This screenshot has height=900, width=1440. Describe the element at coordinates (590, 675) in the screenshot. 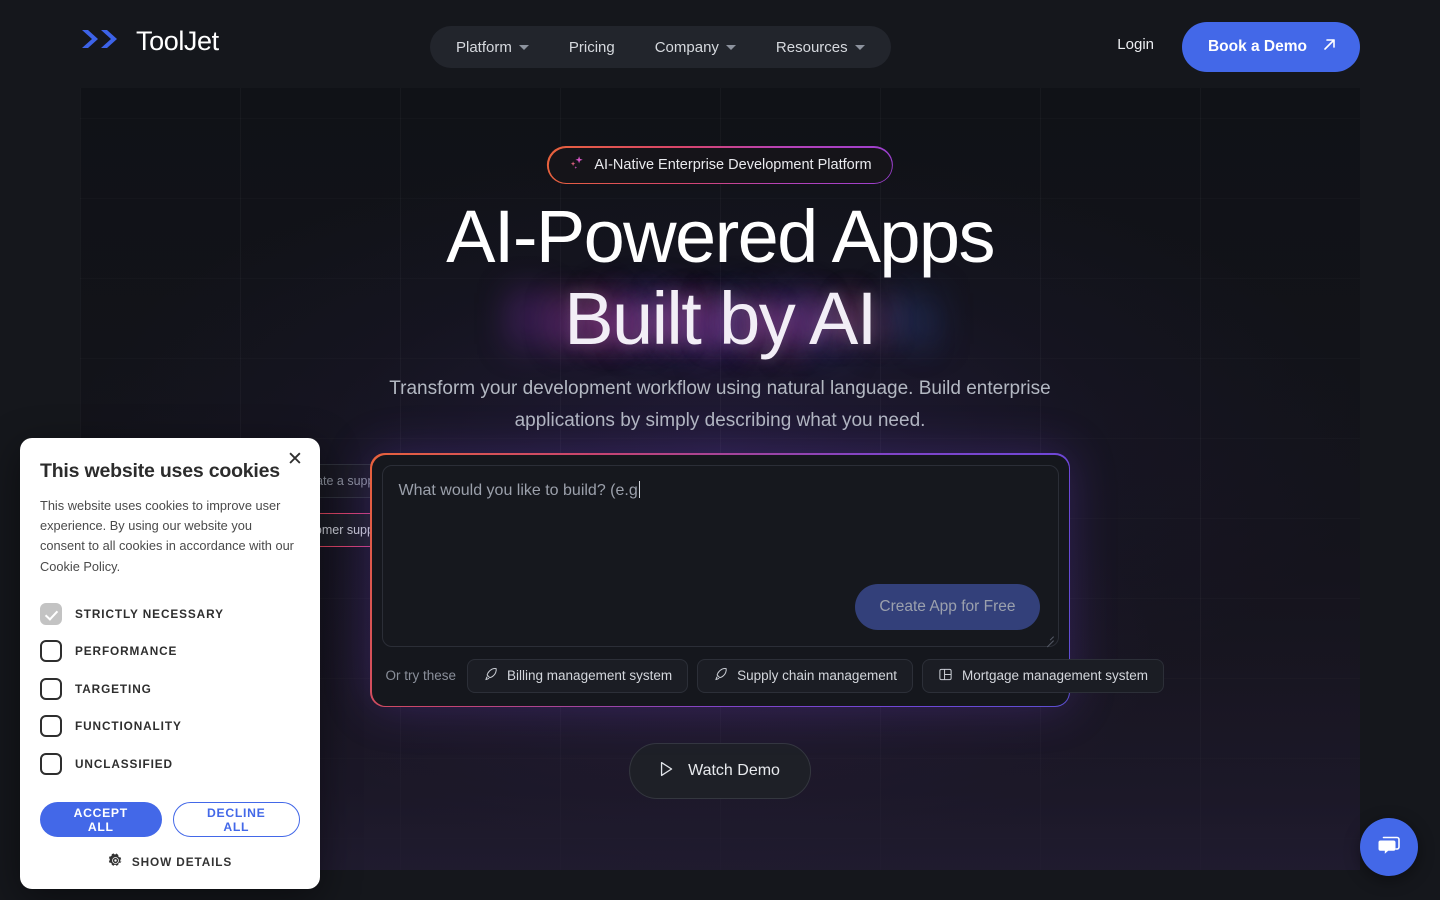

I see `try-chip-label: Billing management system` at that location.